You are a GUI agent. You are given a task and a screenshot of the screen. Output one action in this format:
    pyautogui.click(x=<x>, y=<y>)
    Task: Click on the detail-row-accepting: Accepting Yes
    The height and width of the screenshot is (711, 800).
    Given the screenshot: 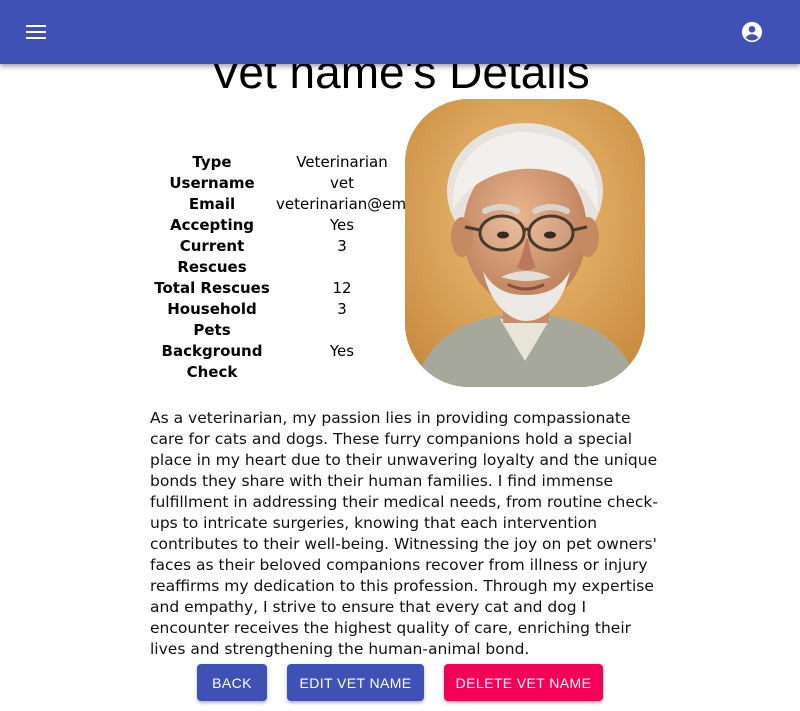 What is the action you would take?
    pyautogui.click(x=278, y=225)
    